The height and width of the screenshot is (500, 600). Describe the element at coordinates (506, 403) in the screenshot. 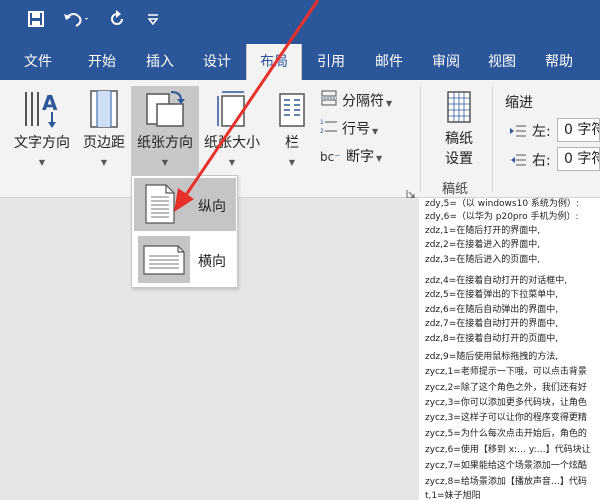

I see `doc-line: zycz,3=你可以添加更多代码块，让角色` at that location.